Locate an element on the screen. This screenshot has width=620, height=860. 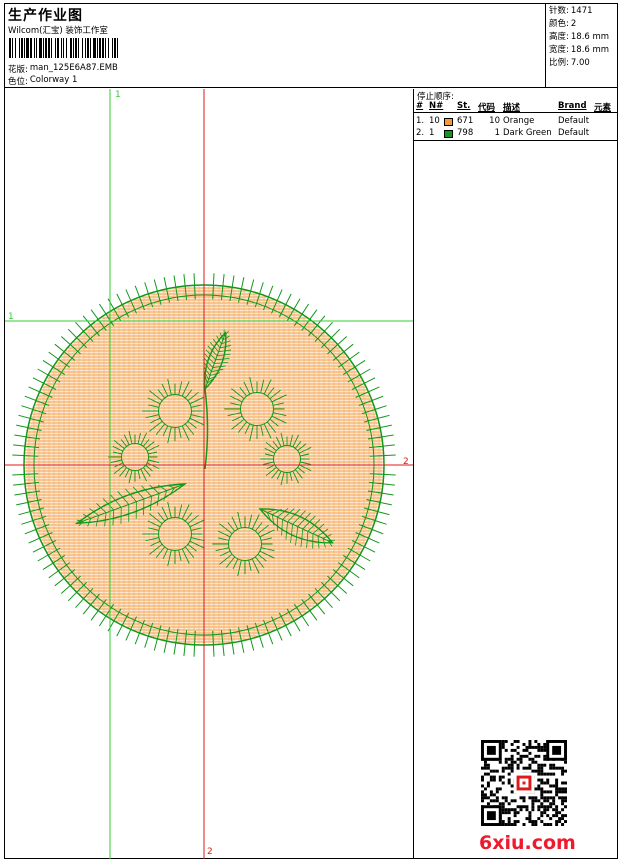
spec-value: 1471 is located at coordinates (581, 11).